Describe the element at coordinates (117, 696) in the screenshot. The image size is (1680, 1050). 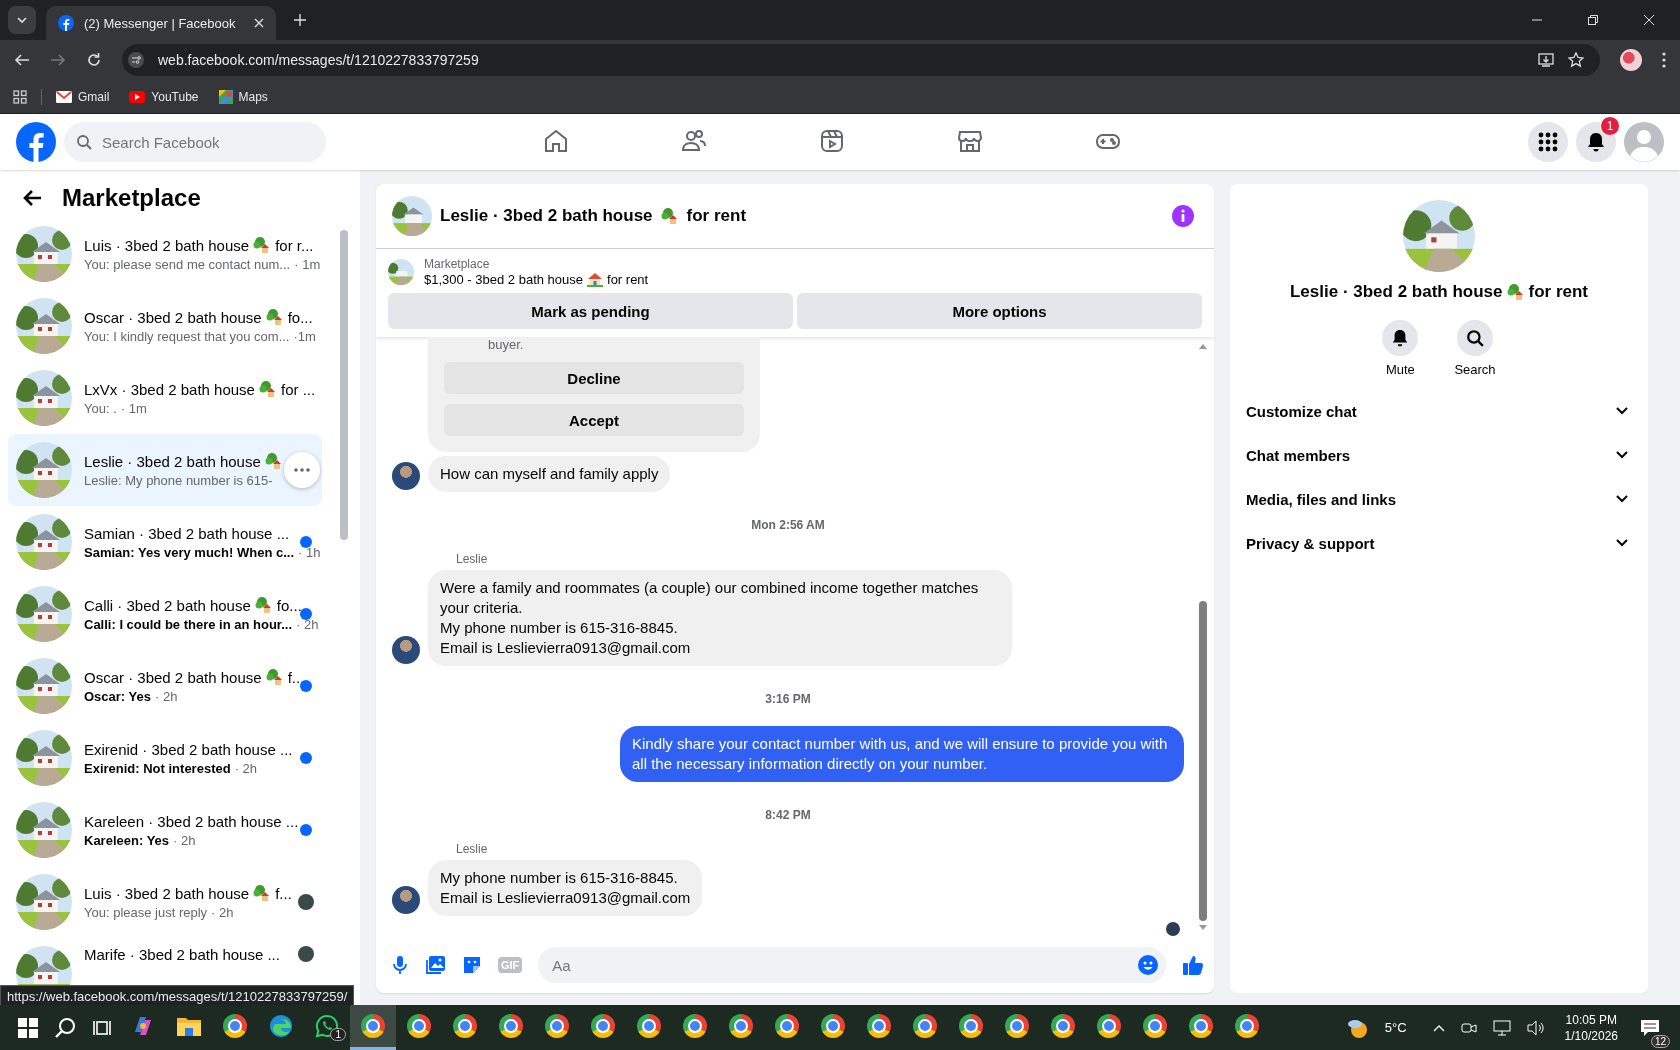
I see `message-preview: Oscar: Yes` at that location.